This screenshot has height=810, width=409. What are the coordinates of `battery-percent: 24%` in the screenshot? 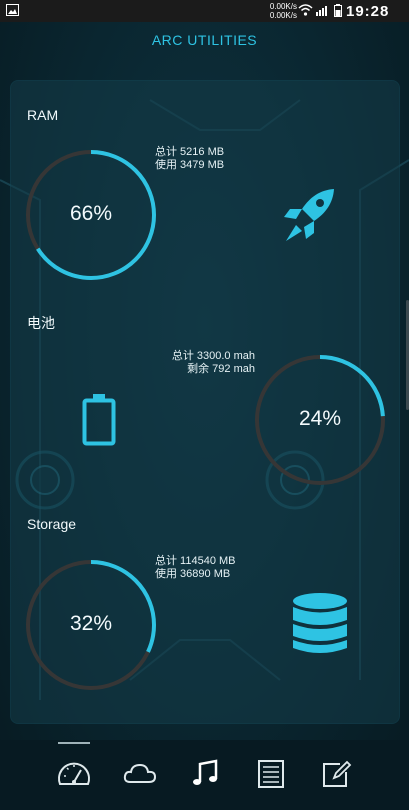 It's located at (320, 418).